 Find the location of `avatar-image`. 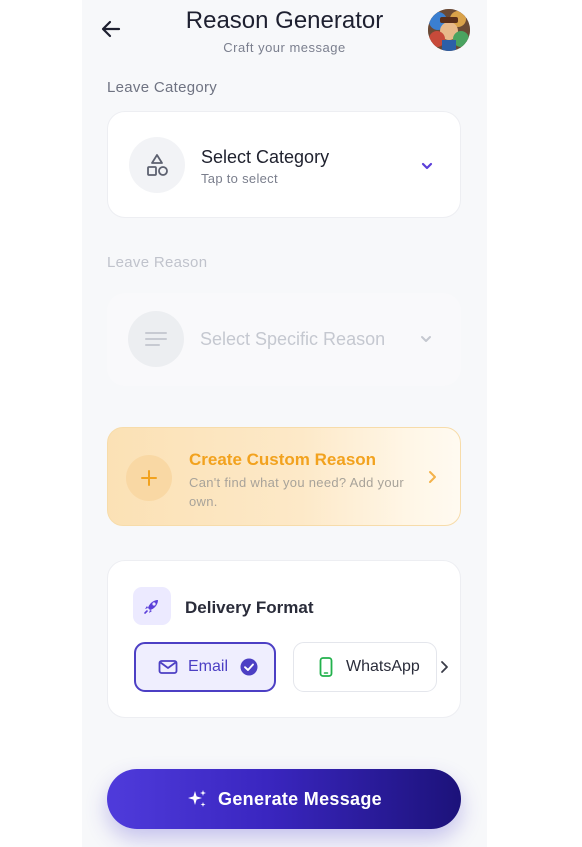

avatar-image is located at coordinates (449, 30).